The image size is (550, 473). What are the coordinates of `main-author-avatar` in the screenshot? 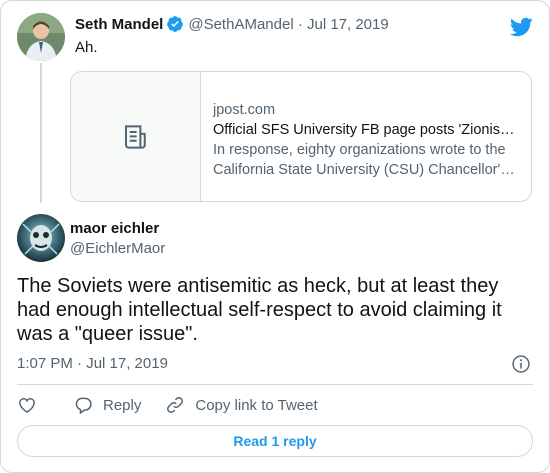 It's located at (41, 238).